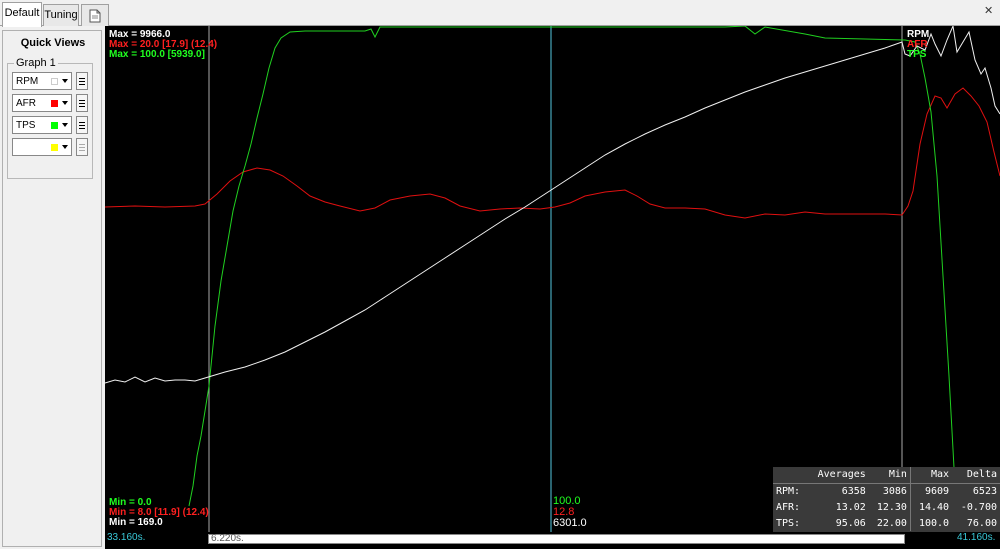 The height and width of the screenshot is (549, 1000). I want to click on channel-row-rpm: RPM, so click(51, 81).